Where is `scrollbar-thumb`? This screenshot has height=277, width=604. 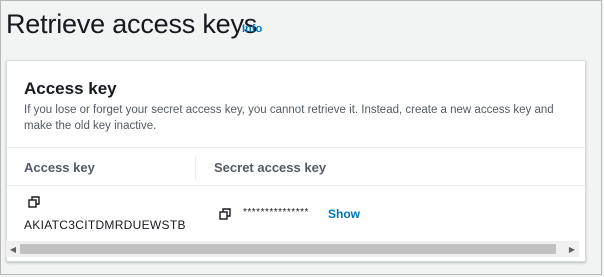 scrollbar-thumb is located at coordinates (288, 249).